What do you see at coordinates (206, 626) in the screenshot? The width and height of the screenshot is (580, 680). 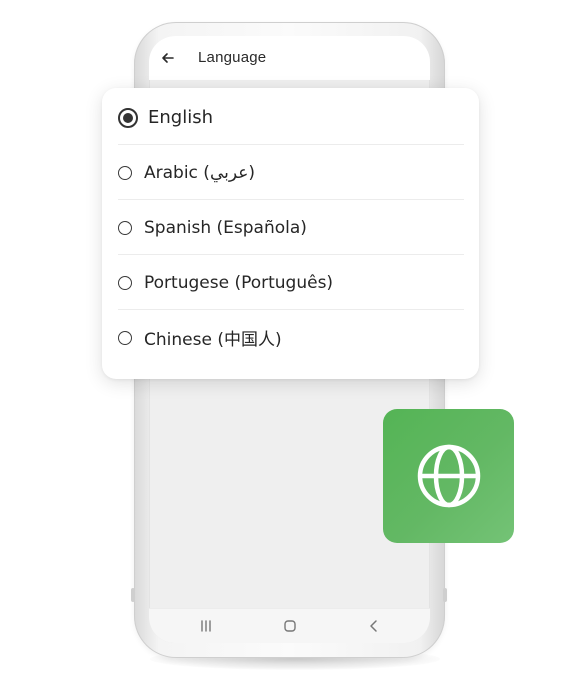 I see `recent-apps-icon` at bounding box center [206, 626].